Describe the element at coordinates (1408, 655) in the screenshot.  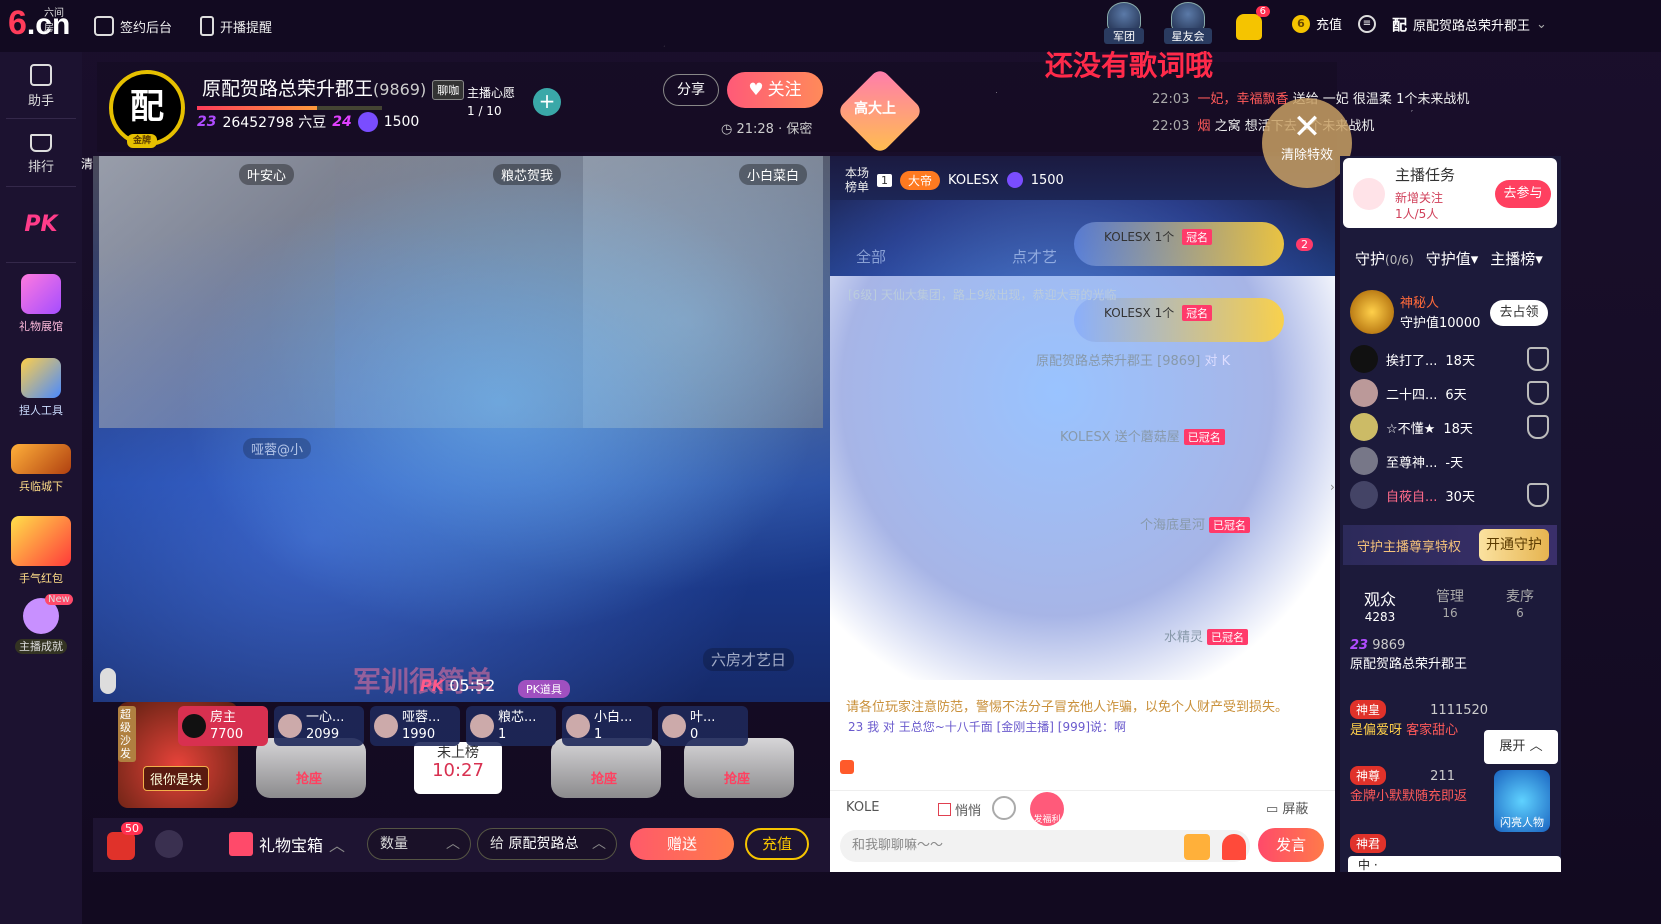
I see `audience-entry: 23 9869 原配贺路总荣升郡王` at that location.